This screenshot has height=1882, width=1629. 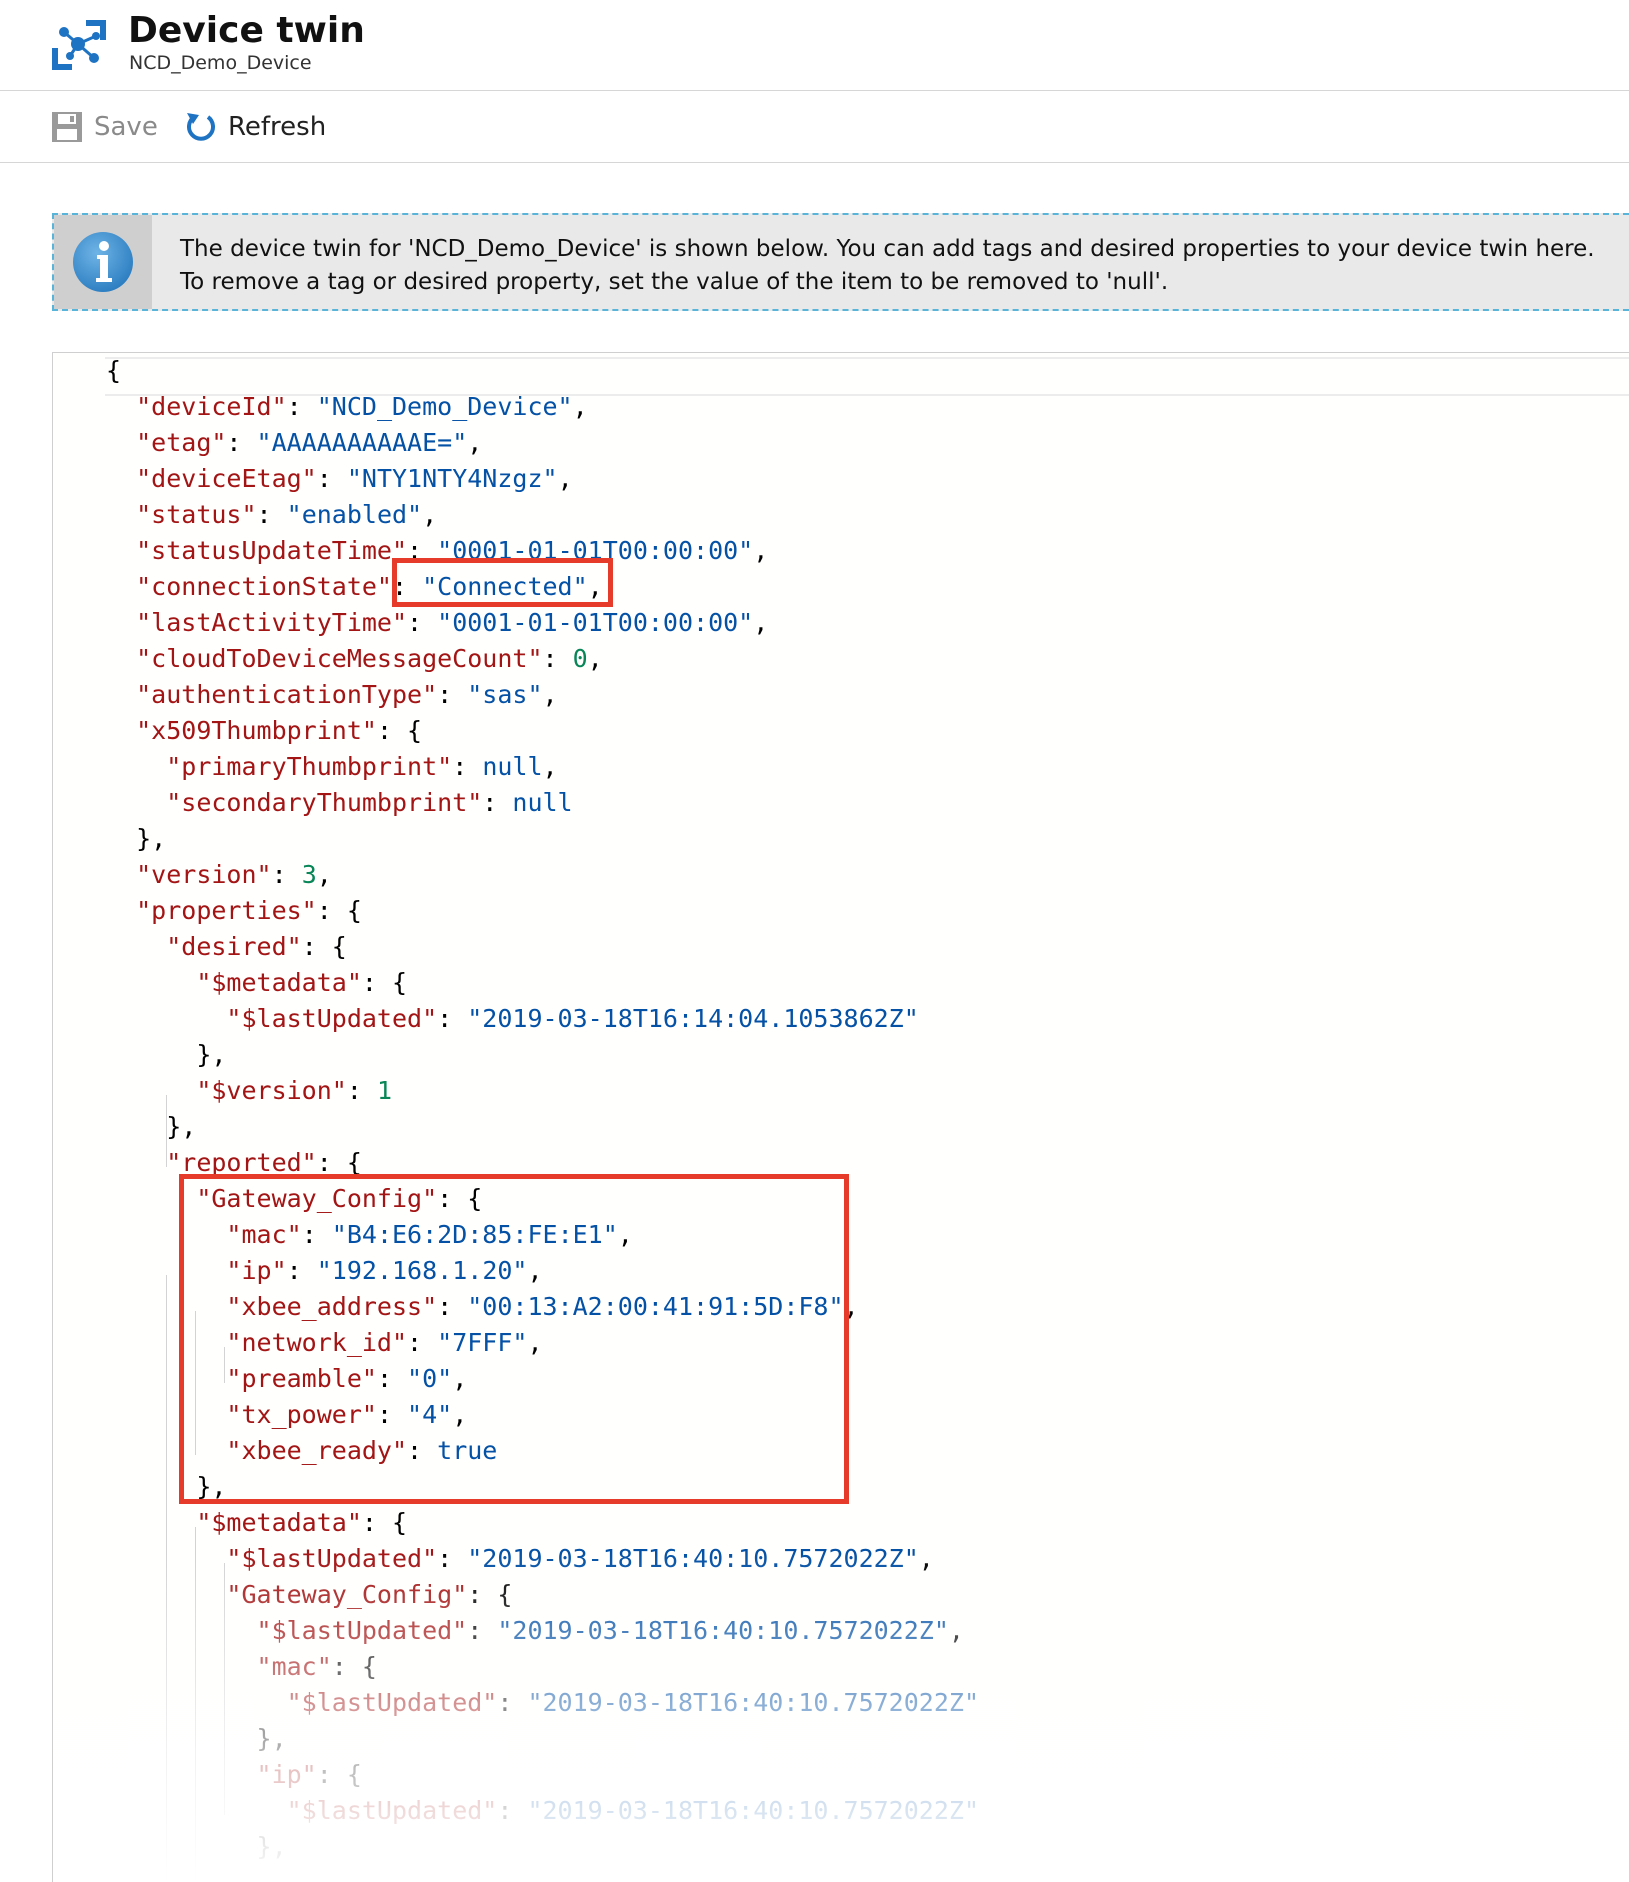 What do you see at coordinates (324, 802) in the screenshot?
I see `json-key: "secondaryThumbprint"` at bounding box center [324, 802].